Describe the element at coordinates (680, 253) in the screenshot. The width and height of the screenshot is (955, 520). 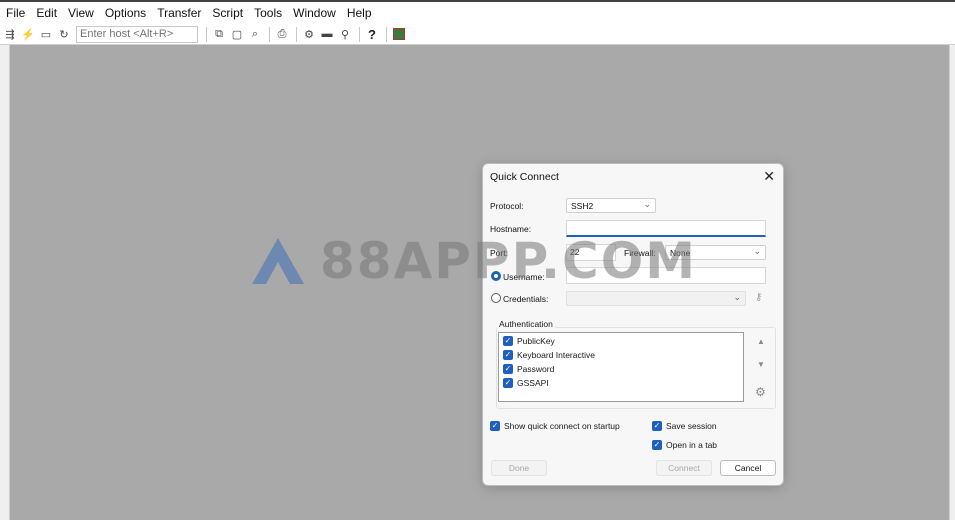
I see `firewall-value: None` at that location.